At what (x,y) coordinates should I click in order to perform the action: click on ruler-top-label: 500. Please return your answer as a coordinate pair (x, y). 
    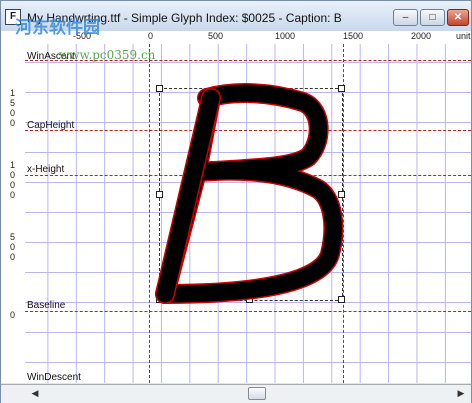
    Looking at the image, I should click on (216, 36).